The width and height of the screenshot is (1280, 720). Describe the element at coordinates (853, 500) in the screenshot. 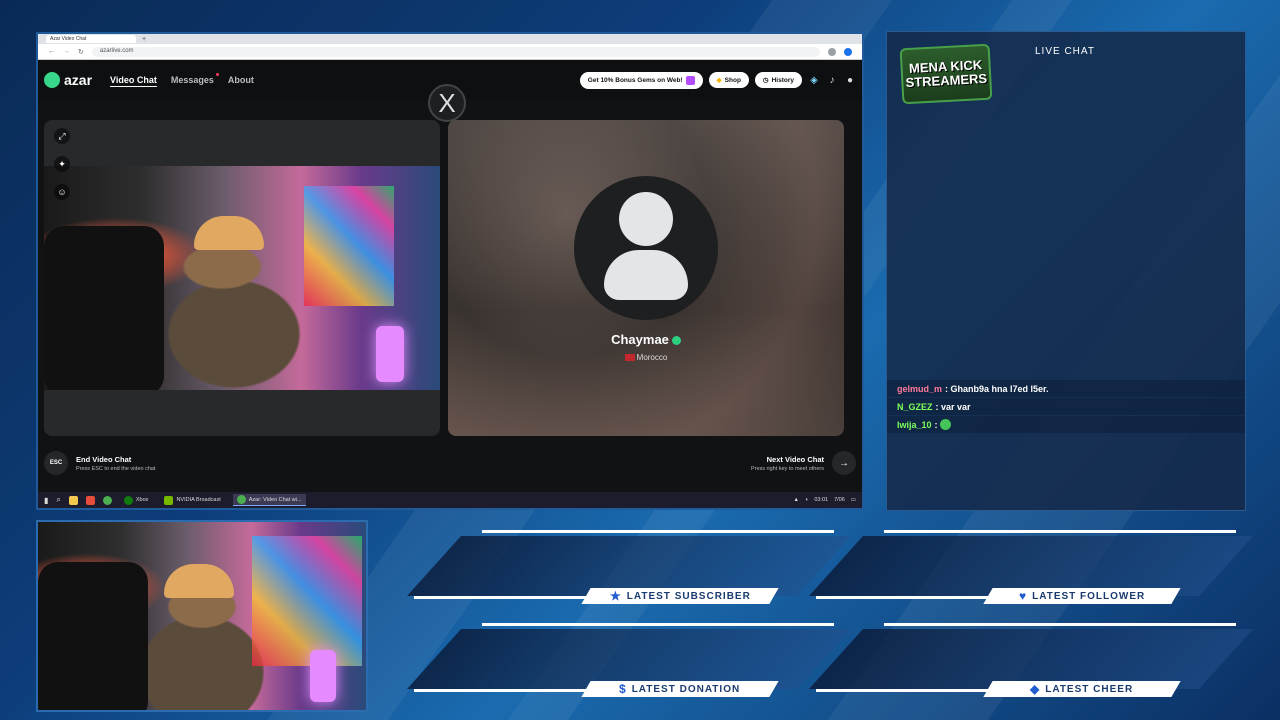

I see `notification-icon: ▭` at that location.